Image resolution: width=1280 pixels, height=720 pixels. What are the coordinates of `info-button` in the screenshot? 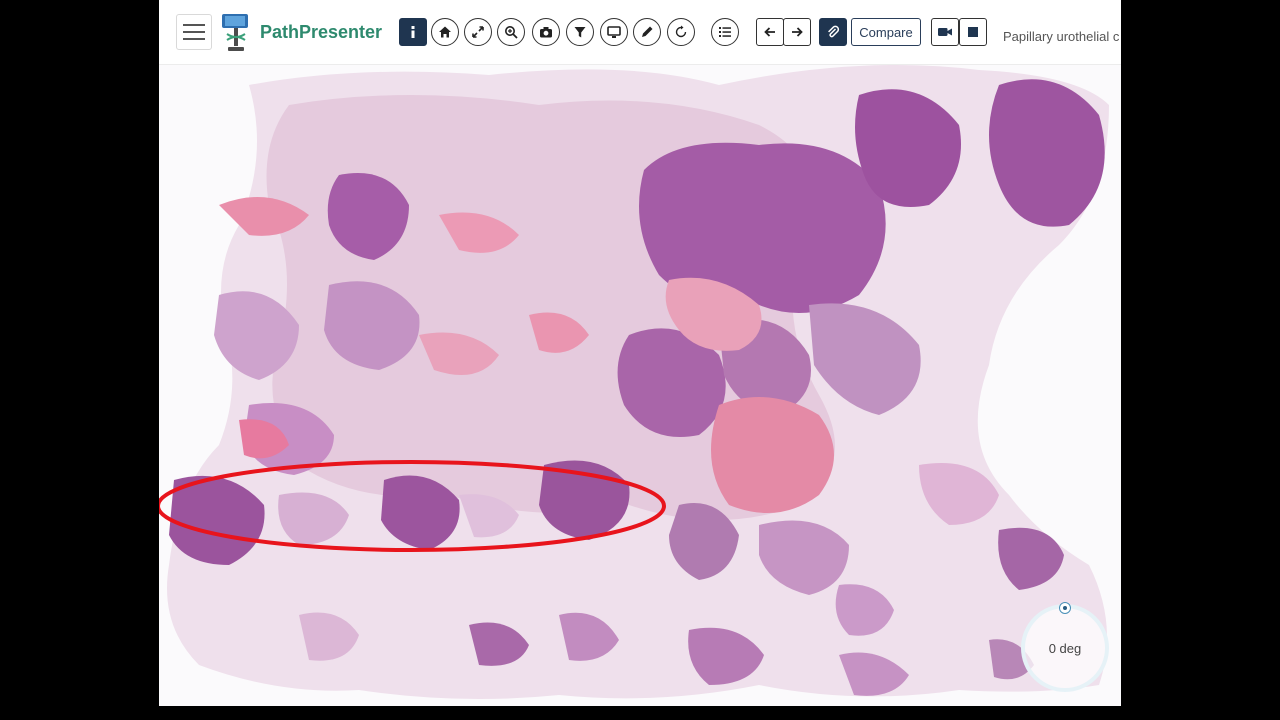 It's located at (413, 32).